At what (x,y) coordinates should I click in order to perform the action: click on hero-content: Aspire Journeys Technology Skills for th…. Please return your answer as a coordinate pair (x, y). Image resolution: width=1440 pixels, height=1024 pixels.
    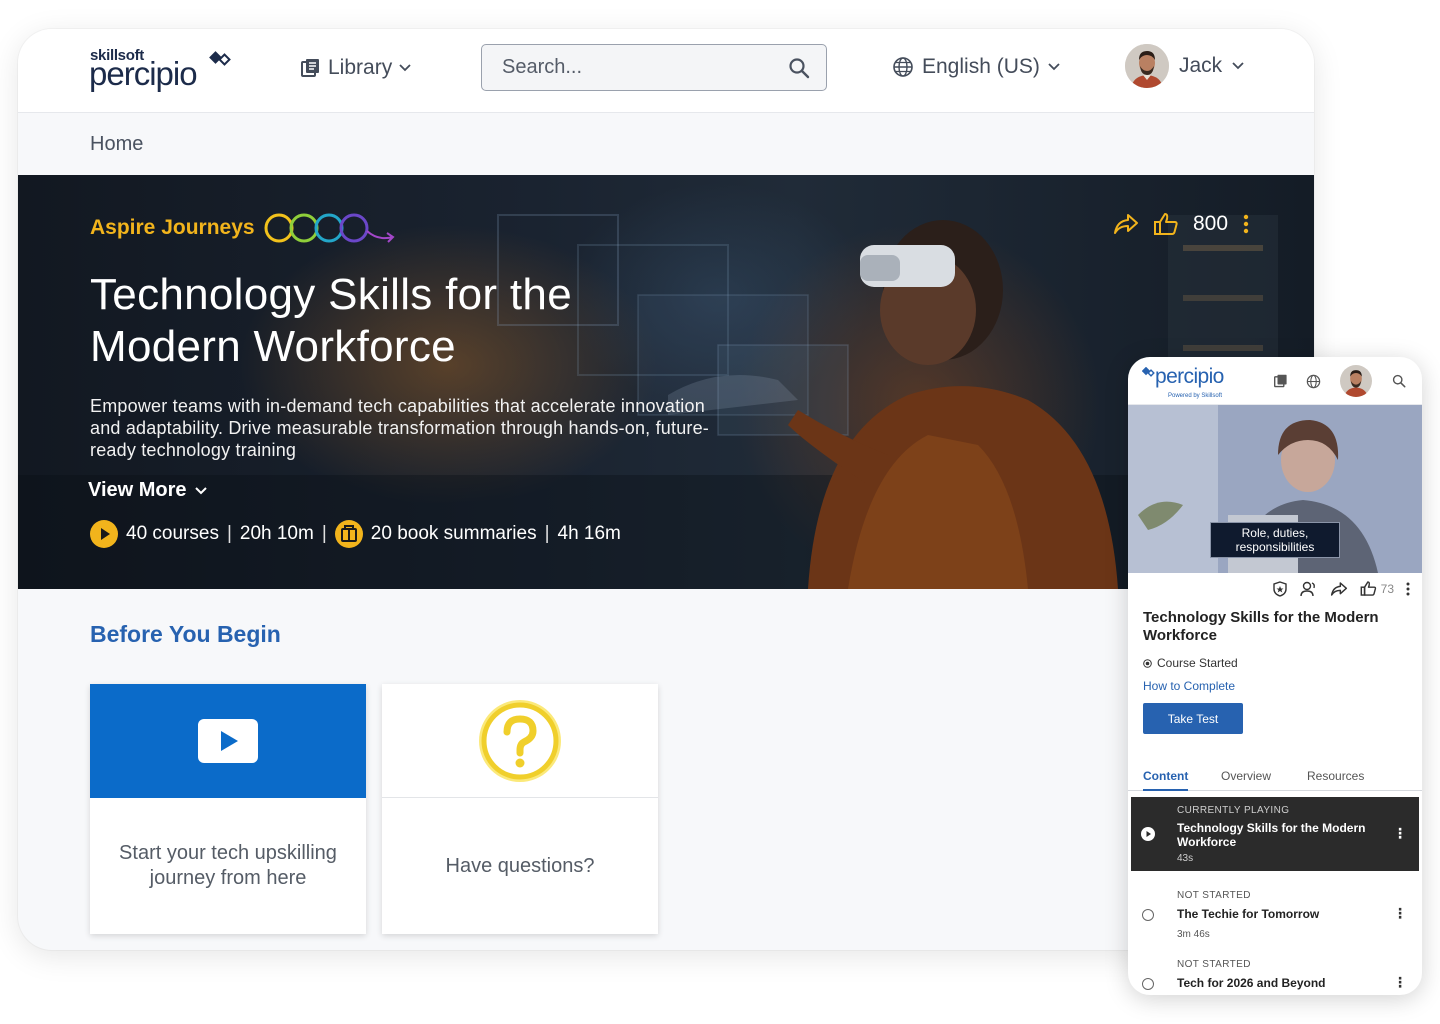
    Looking at the image, I should click on (409, 379).